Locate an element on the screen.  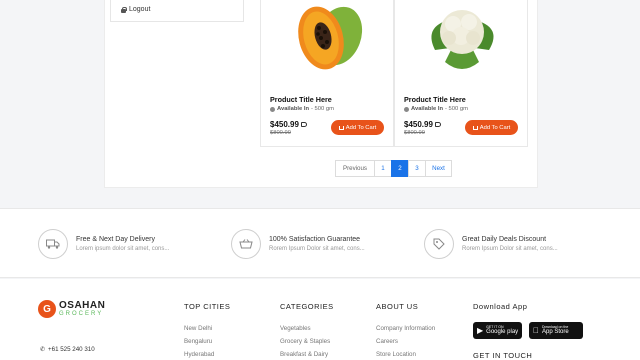
category-link: Breakfast & Dairy is located at coordinates (304, 354).